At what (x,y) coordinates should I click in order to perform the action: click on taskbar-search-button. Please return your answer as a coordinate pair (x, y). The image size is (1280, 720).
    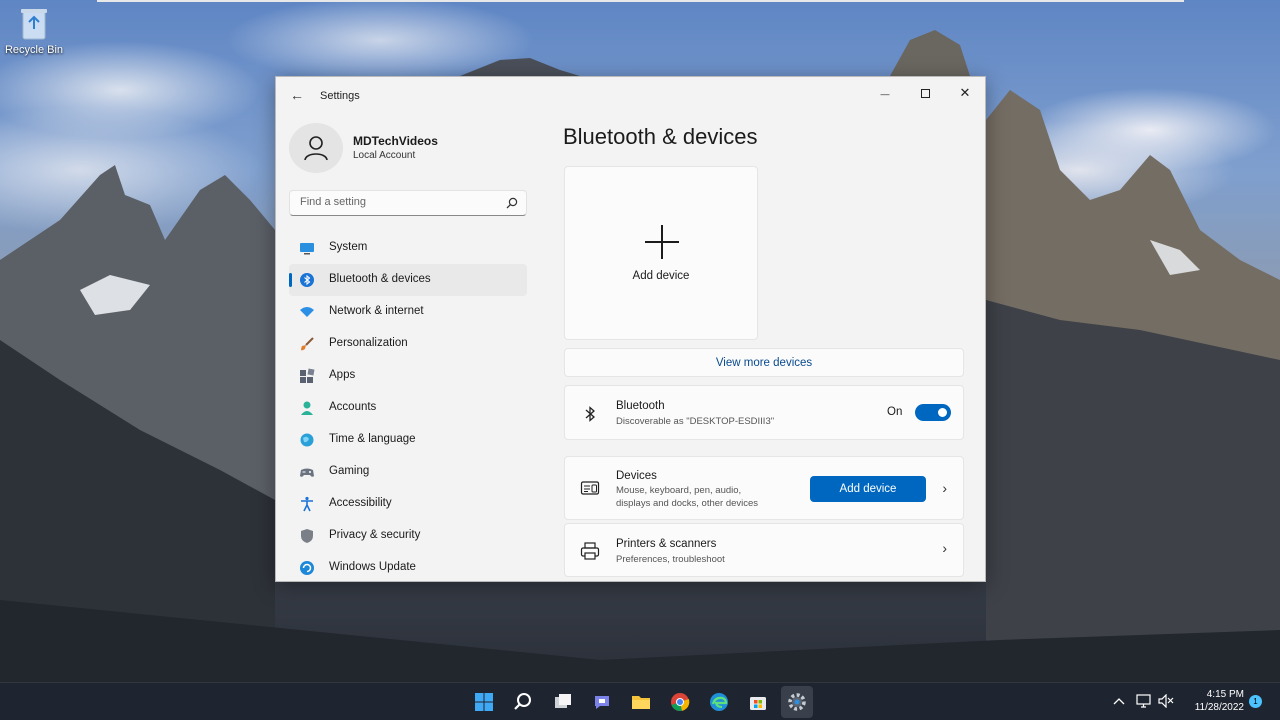
    Looking at the image, I should click on (523, 702).